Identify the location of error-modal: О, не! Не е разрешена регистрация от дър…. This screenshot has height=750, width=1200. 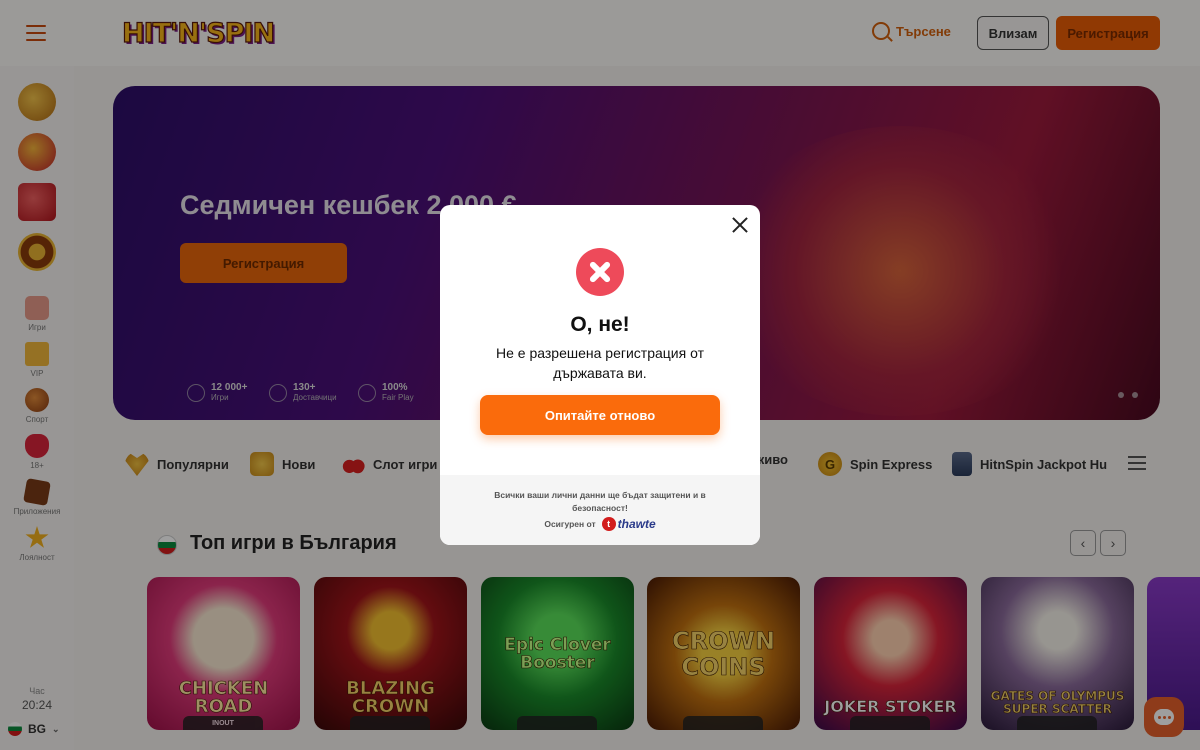
(600, 375).